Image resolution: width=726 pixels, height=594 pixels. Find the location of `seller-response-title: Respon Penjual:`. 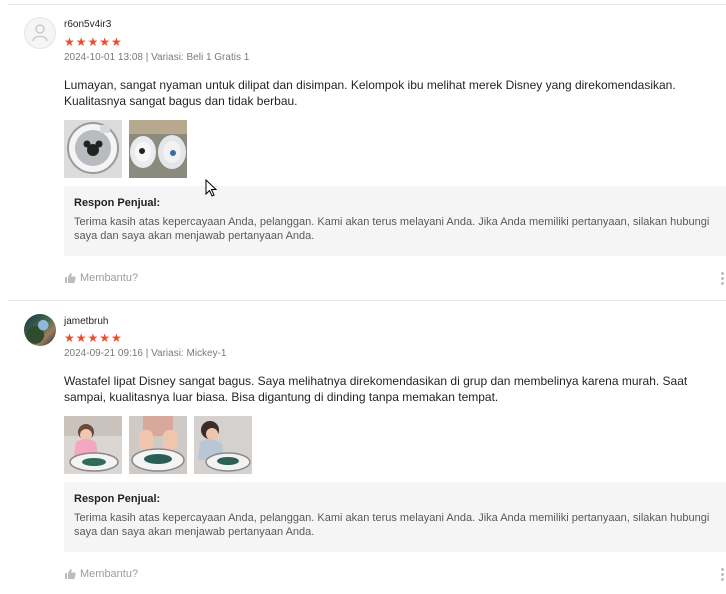

seller-response-title: Respon Penjual: is located at coordinates (117, 499).